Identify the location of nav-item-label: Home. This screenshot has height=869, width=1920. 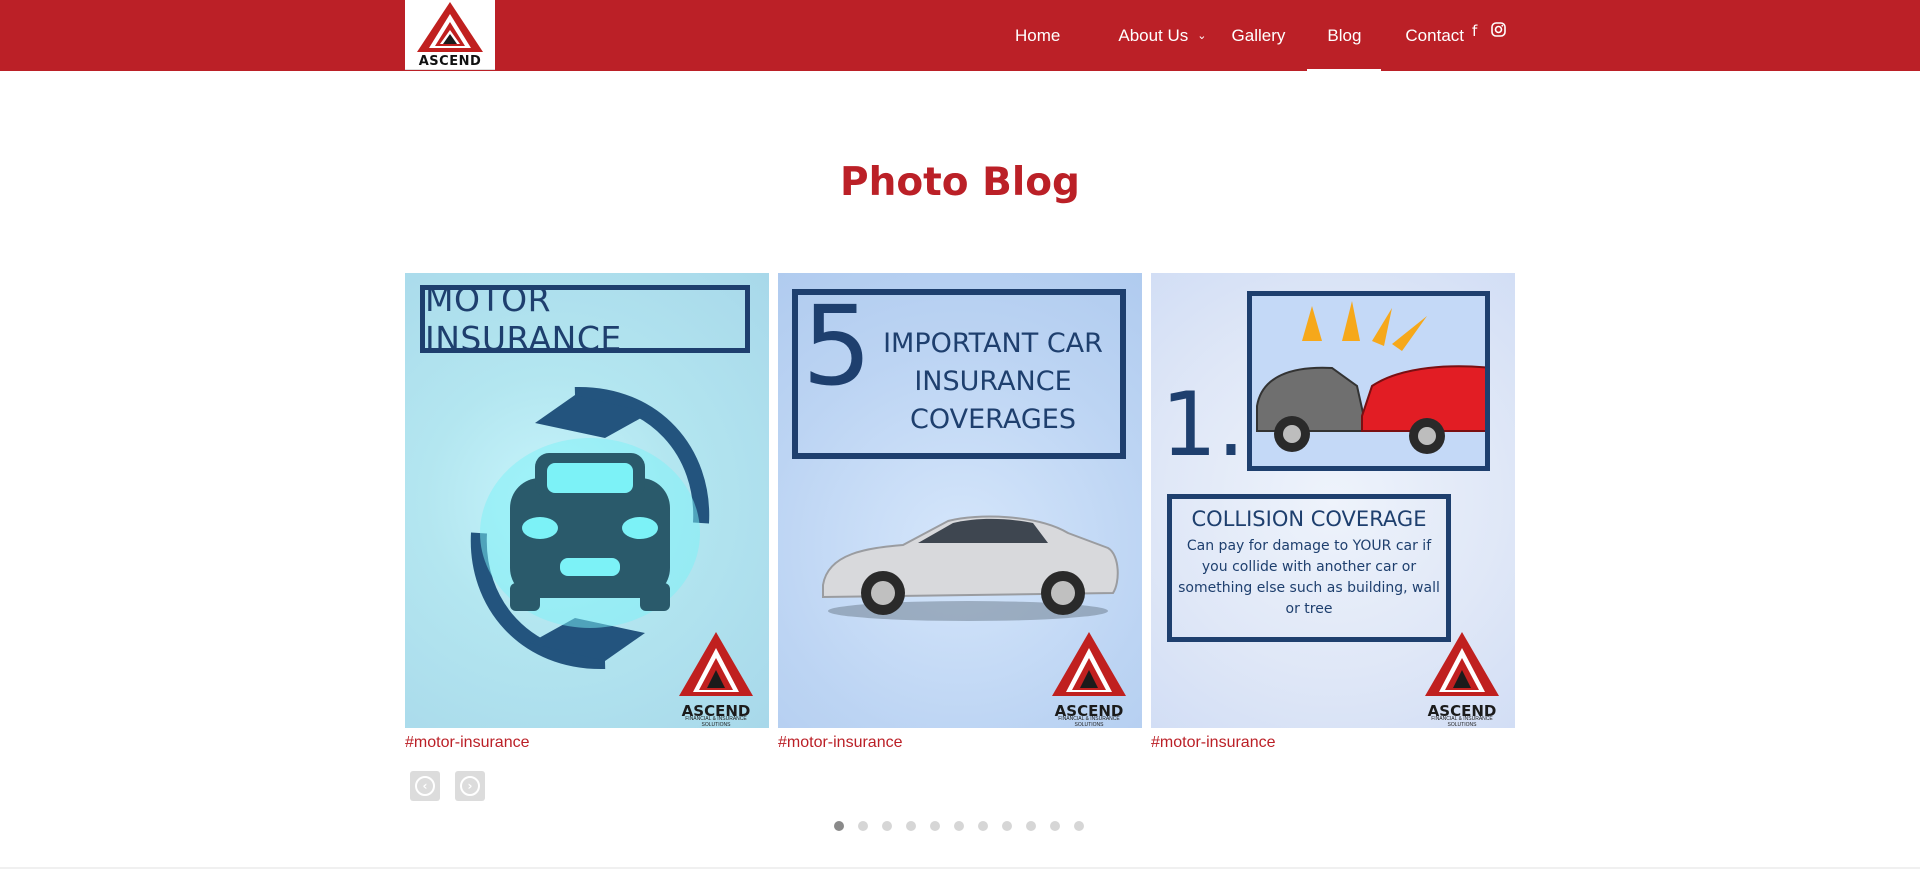
(1038, 35).